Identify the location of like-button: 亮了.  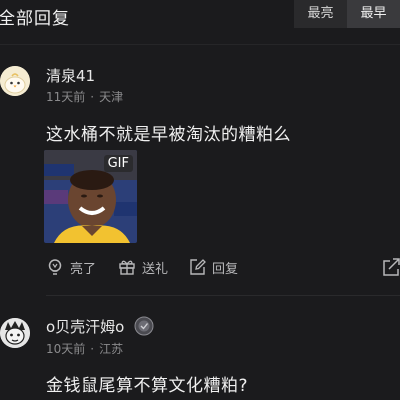
(71, 267).